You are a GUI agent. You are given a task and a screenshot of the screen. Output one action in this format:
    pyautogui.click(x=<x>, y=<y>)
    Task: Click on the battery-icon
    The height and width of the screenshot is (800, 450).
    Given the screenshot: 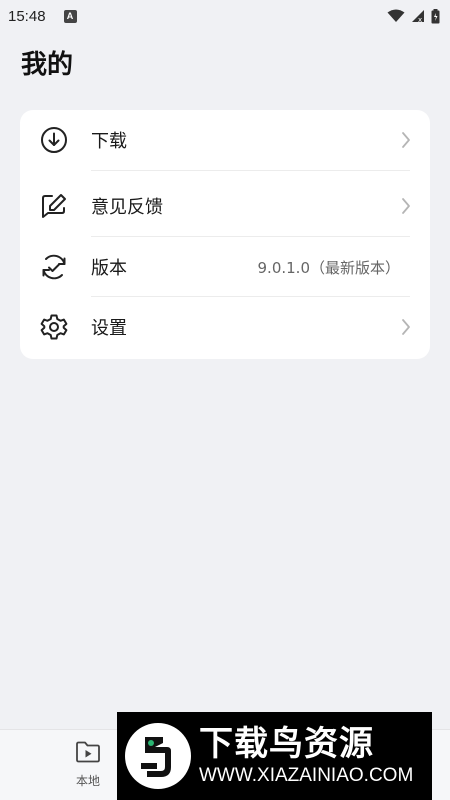 What is the action you would take?
    pyautogui.click(x=435, y=15)
    